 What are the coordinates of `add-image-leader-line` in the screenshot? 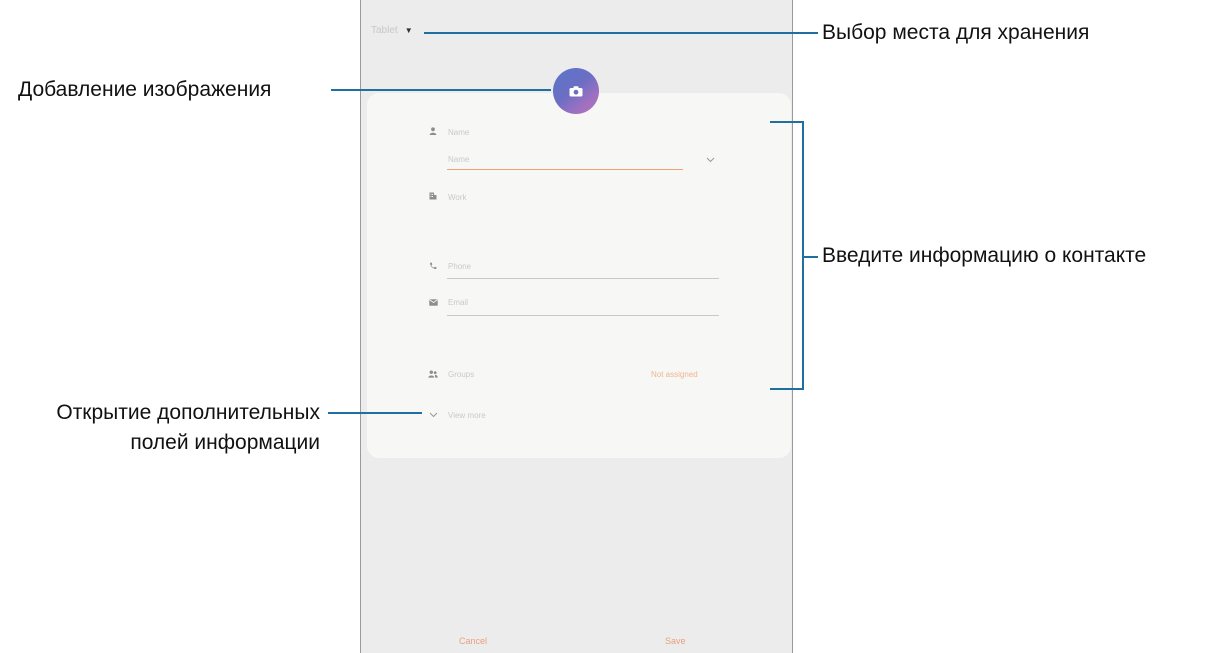 It's located at (441, 90).